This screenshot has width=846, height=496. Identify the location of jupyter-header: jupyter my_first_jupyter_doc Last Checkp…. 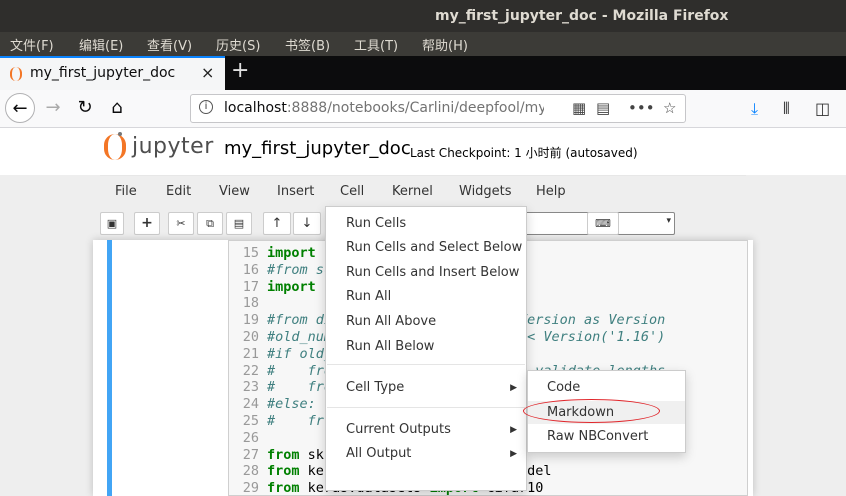
(423, 151).